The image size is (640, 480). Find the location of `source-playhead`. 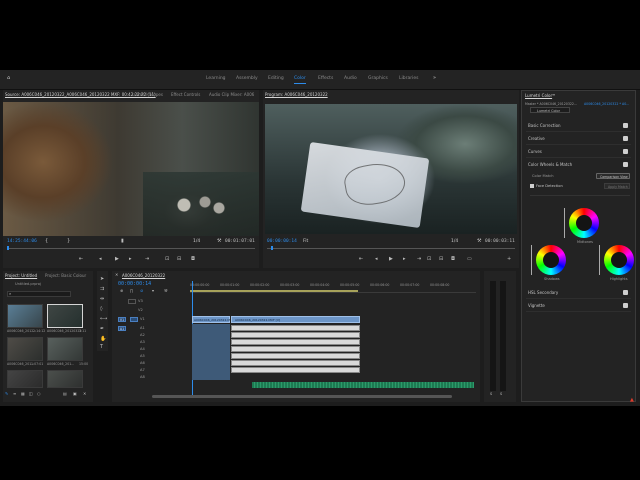

source-playhead is located at coordinates (8, 248).